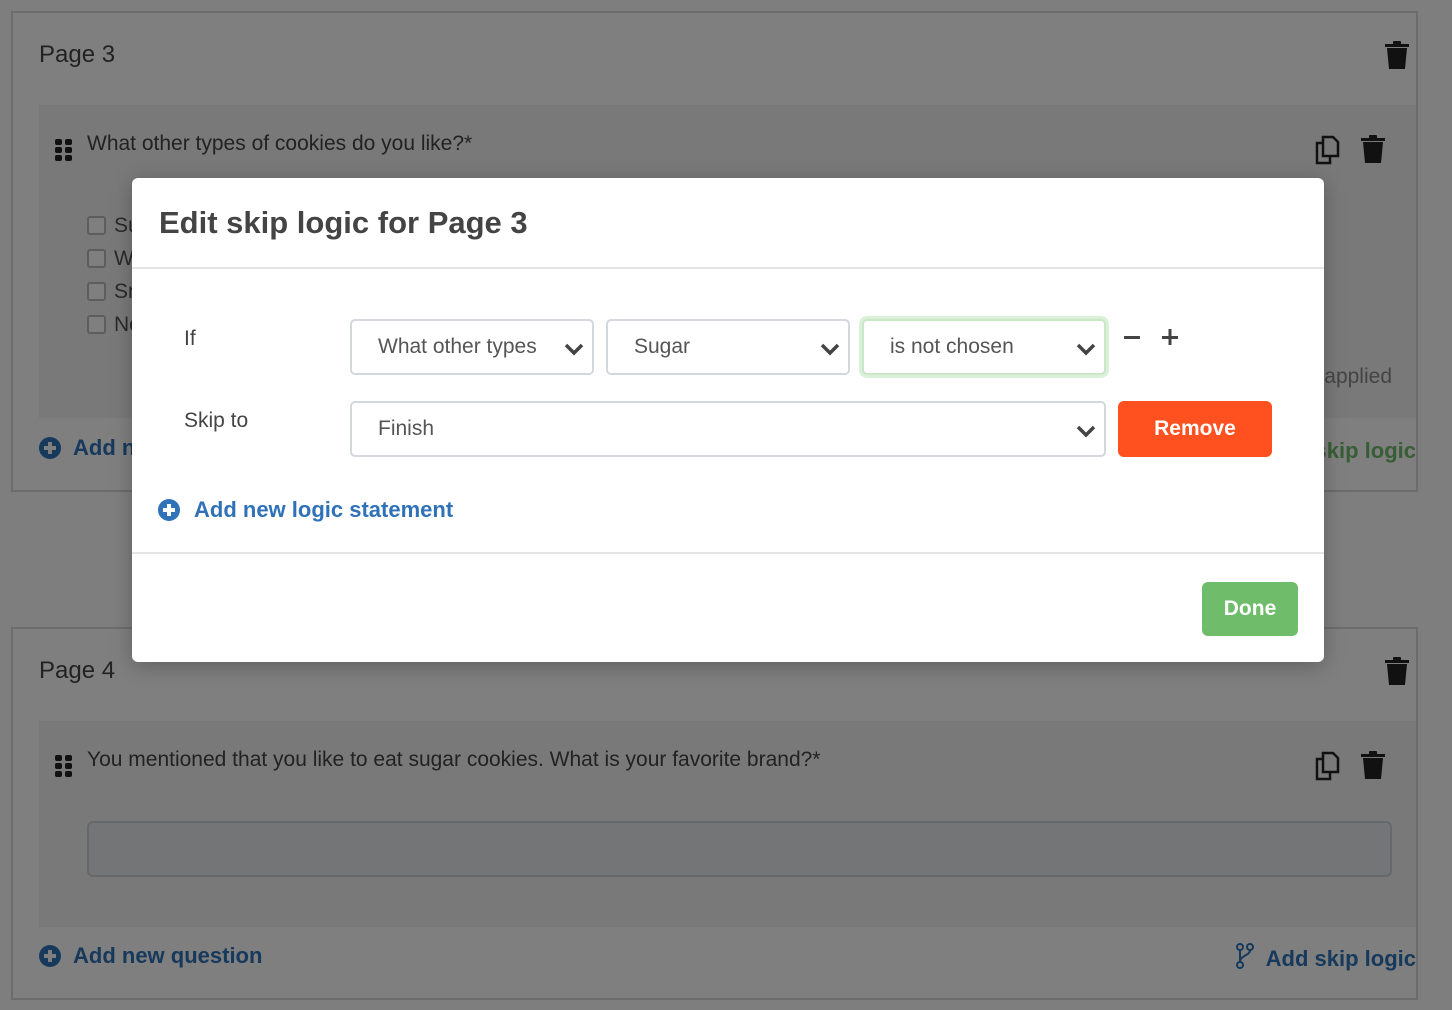 This screenshot has height=1010, width=1452. I want to click on operator-select: is not chosen, so click(984, 347).